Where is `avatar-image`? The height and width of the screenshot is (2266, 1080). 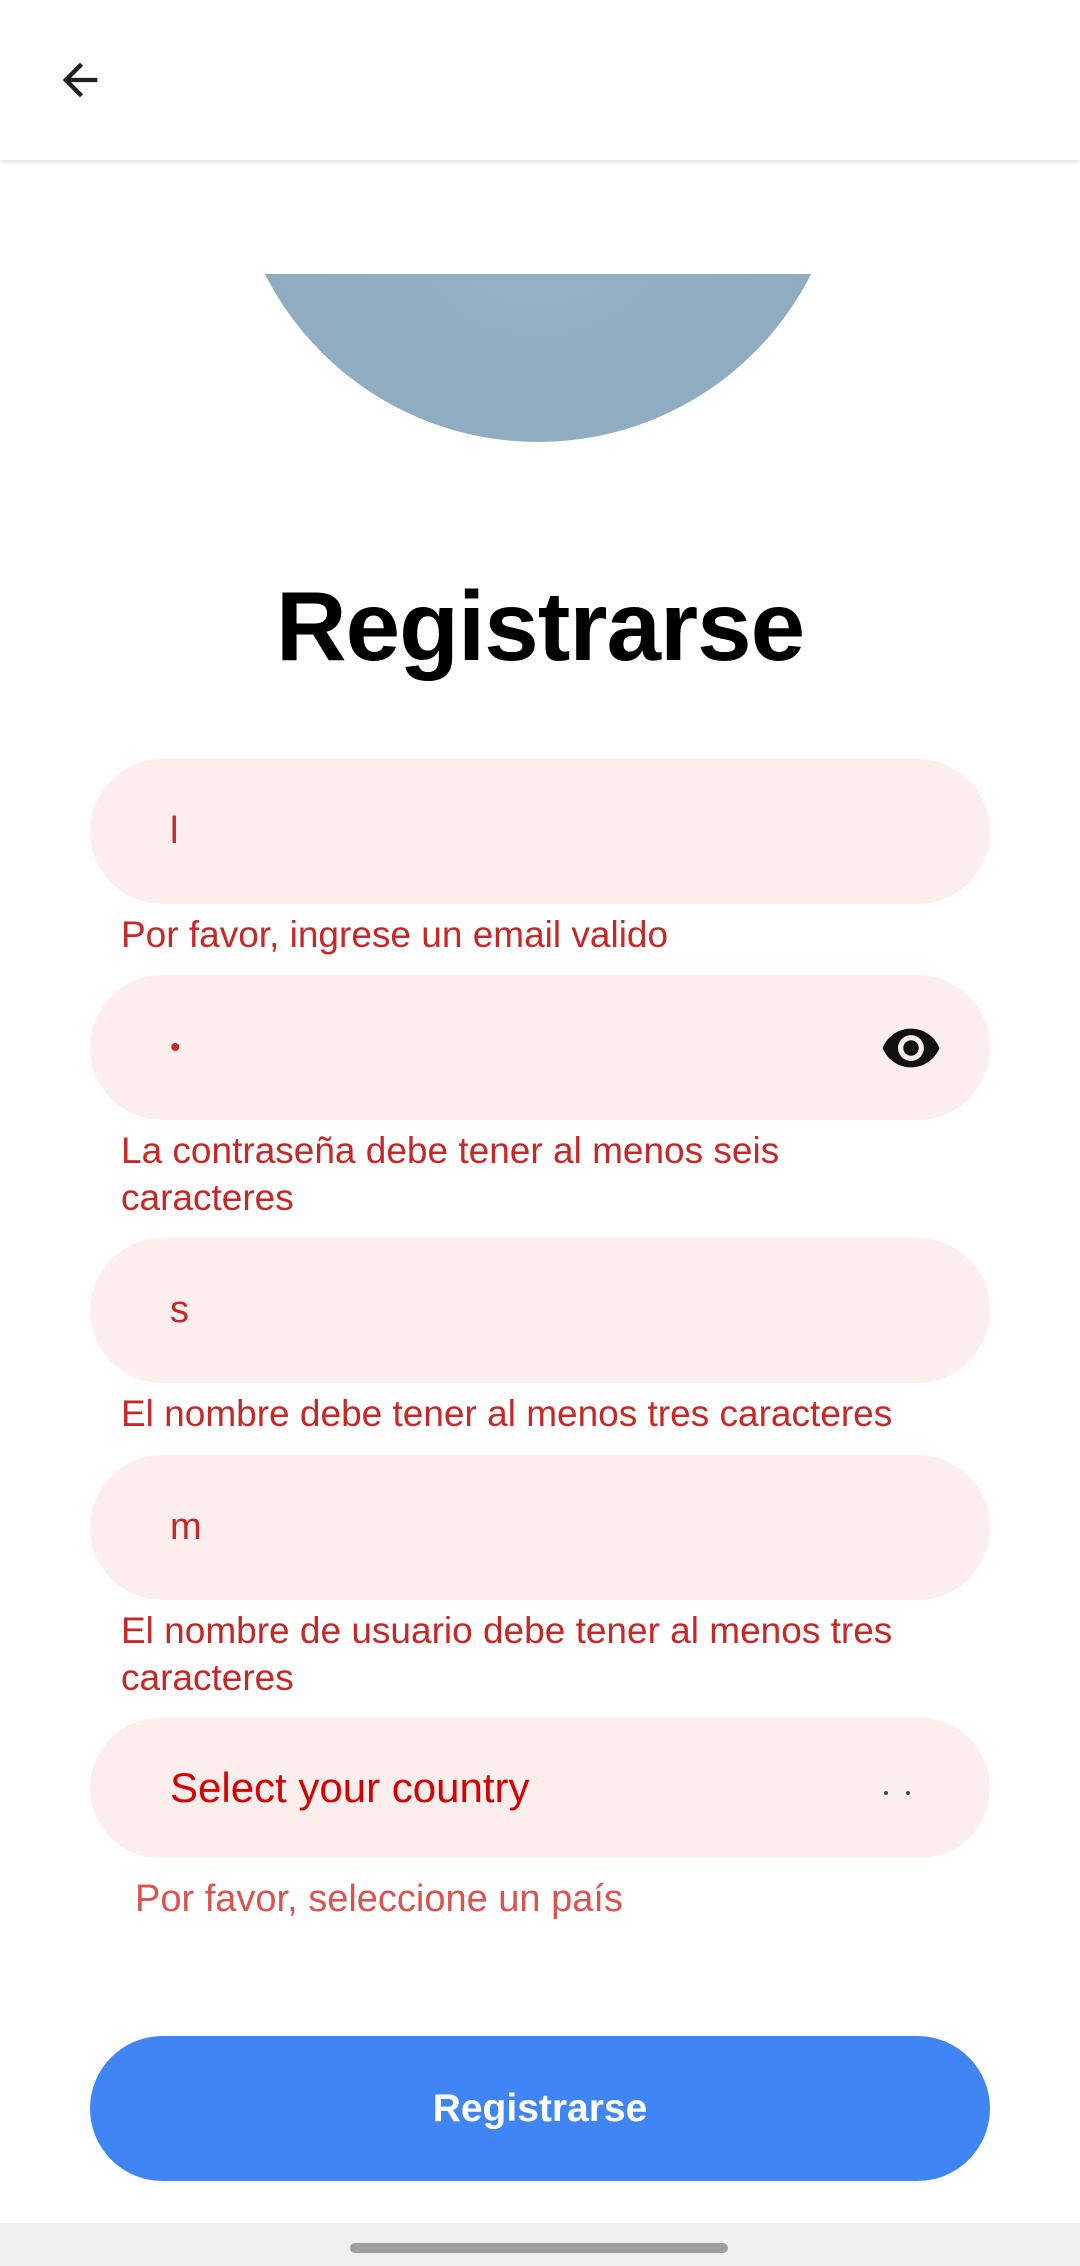 avatar-image is located at coordinates (538, 358).